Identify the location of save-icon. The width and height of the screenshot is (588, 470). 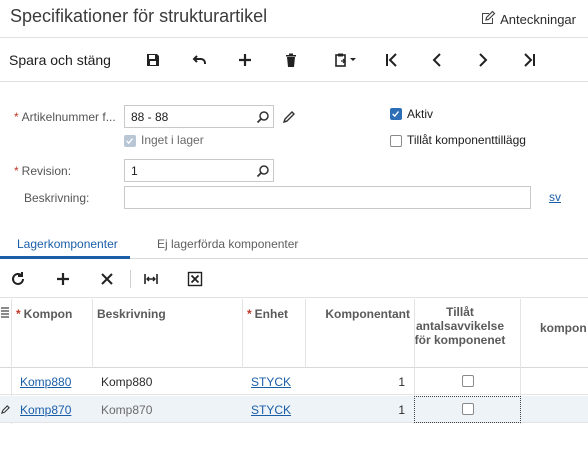
(153, 60).